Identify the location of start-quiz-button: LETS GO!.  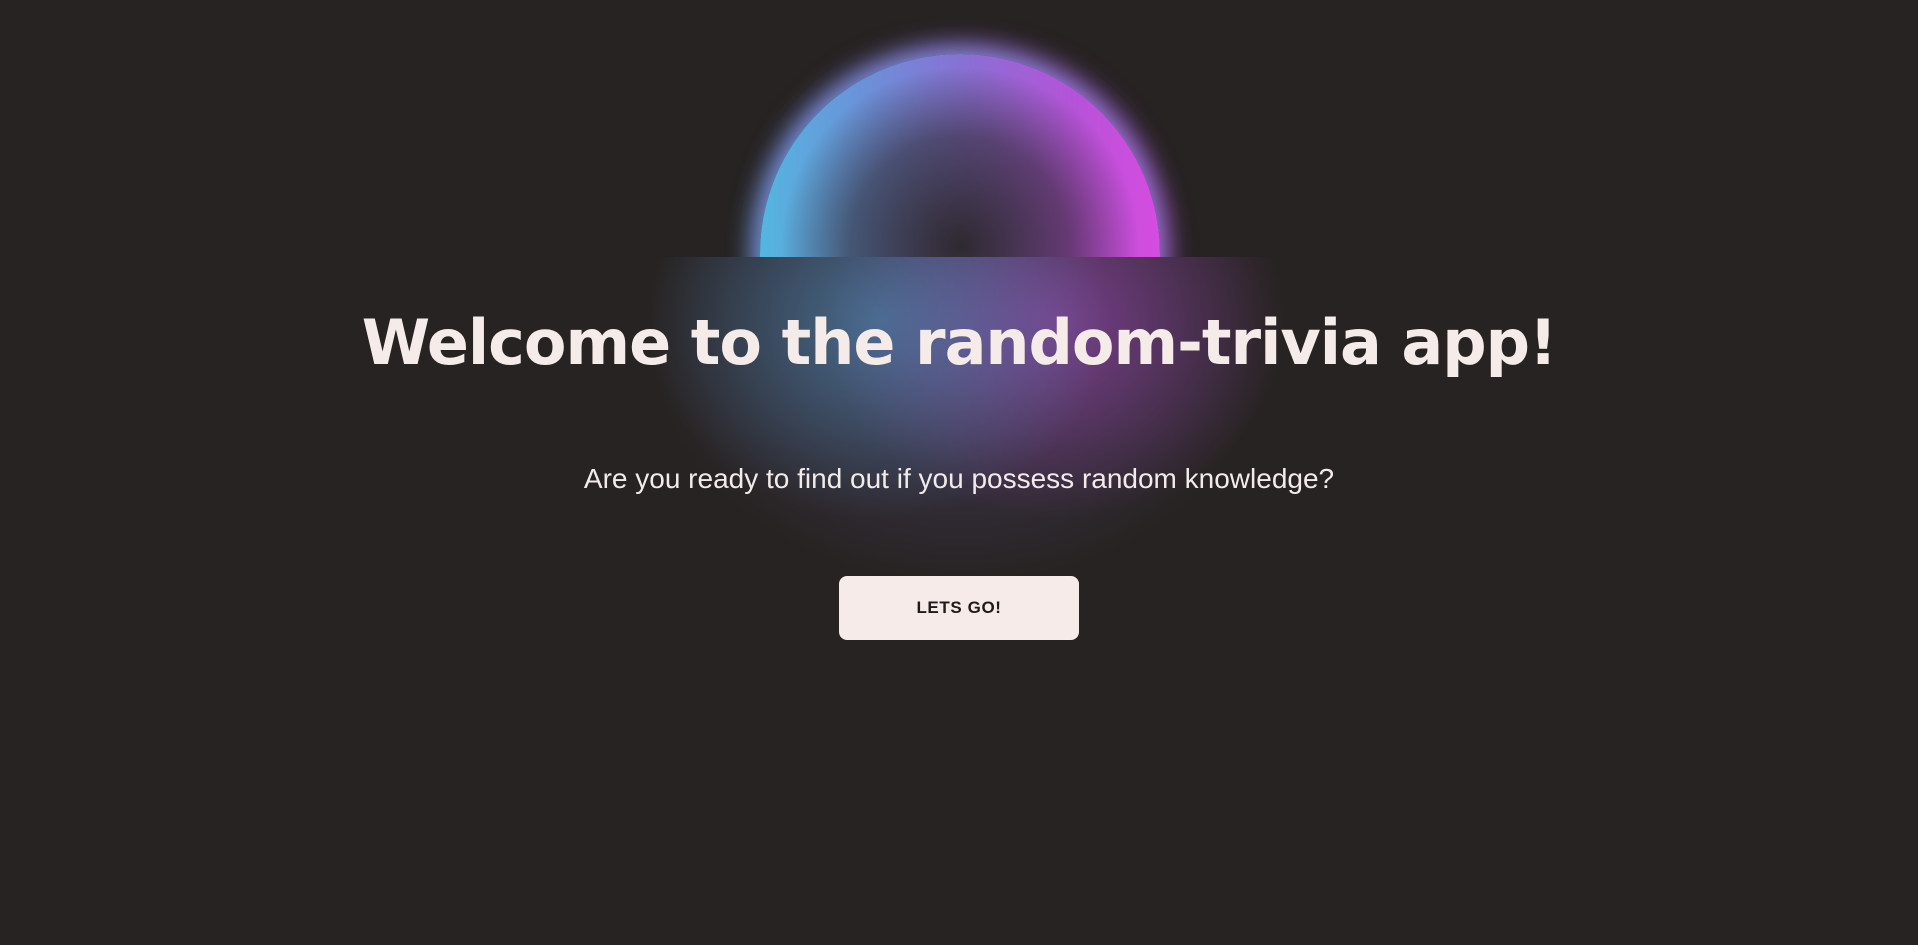
(959, 608).